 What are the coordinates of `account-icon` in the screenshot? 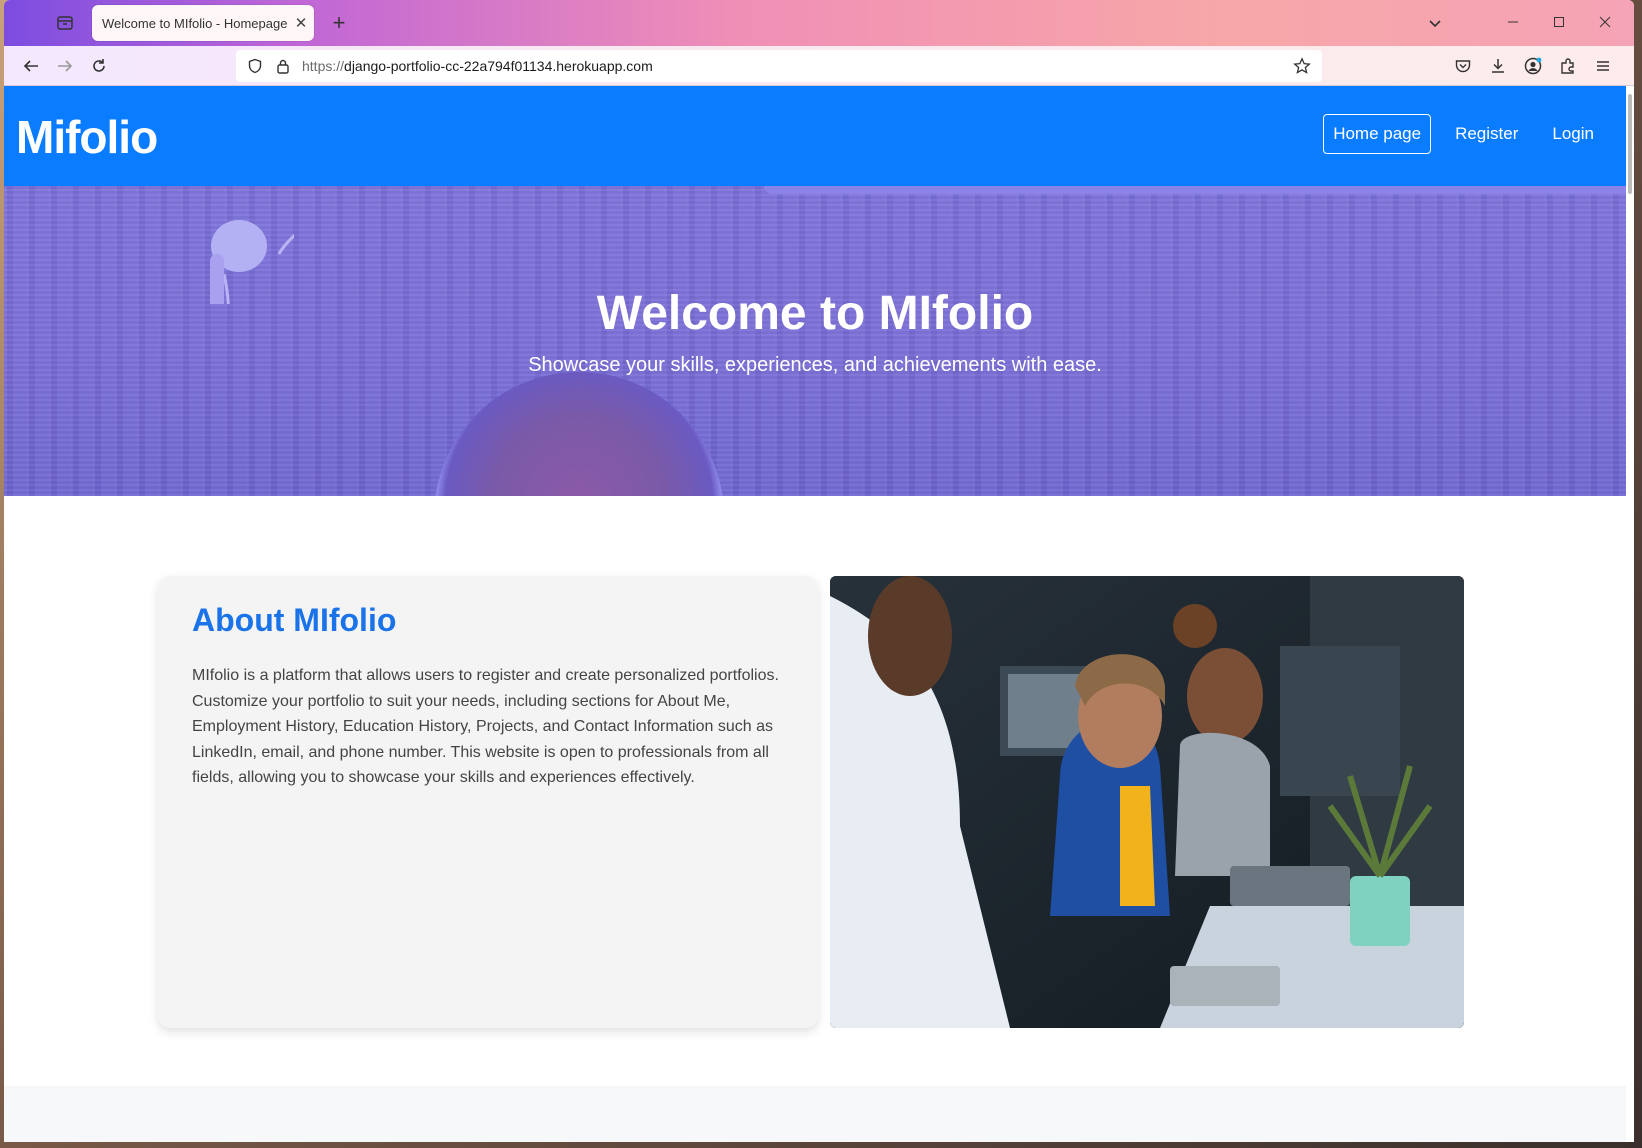 It's located at (1532, 66).